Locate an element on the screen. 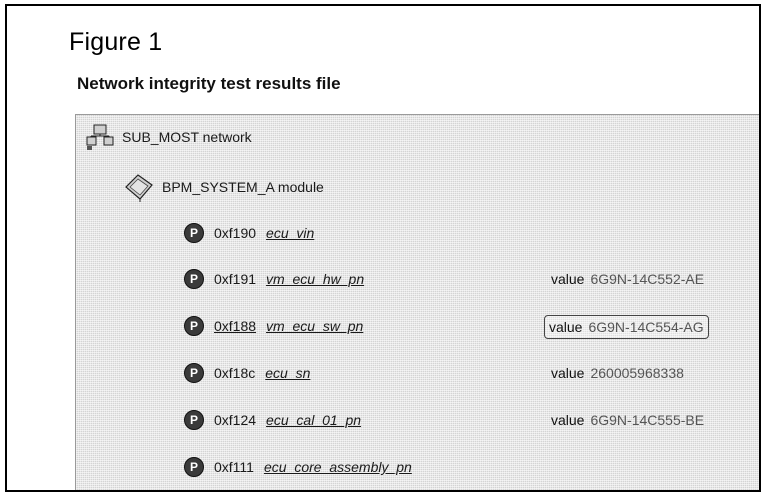  param-name: ecu_cal_01_pn is located at coordinates (313, 420).